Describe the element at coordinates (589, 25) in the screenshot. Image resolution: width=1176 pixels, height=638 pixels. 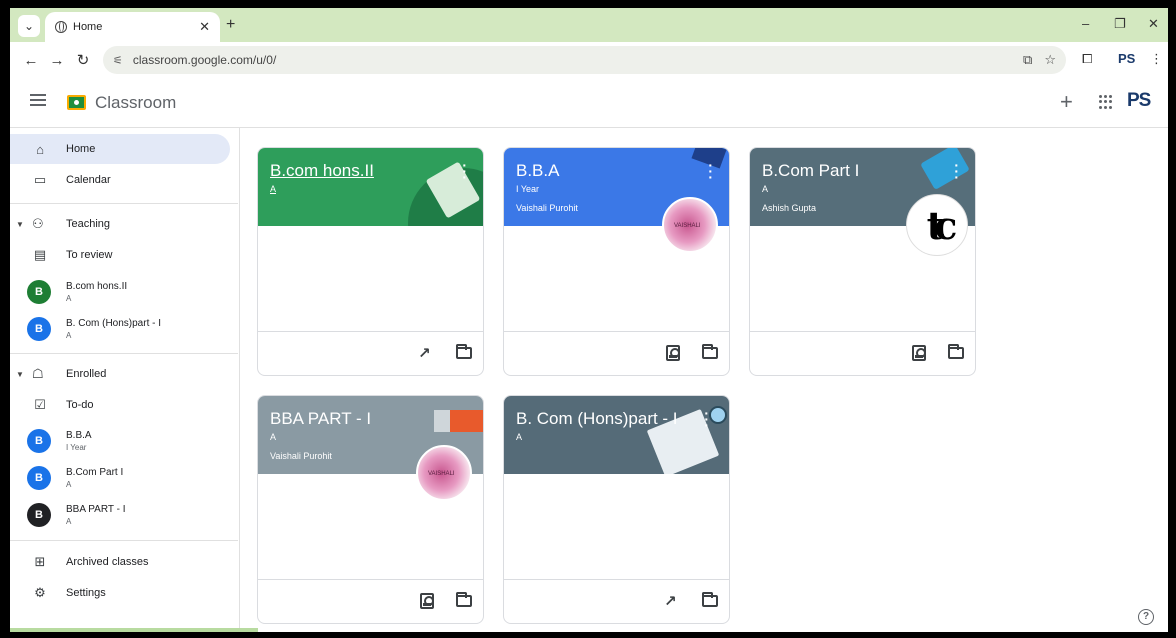
I see `tab-strip: ⌄ Home ✕ + – ❐ ✕` at that location.